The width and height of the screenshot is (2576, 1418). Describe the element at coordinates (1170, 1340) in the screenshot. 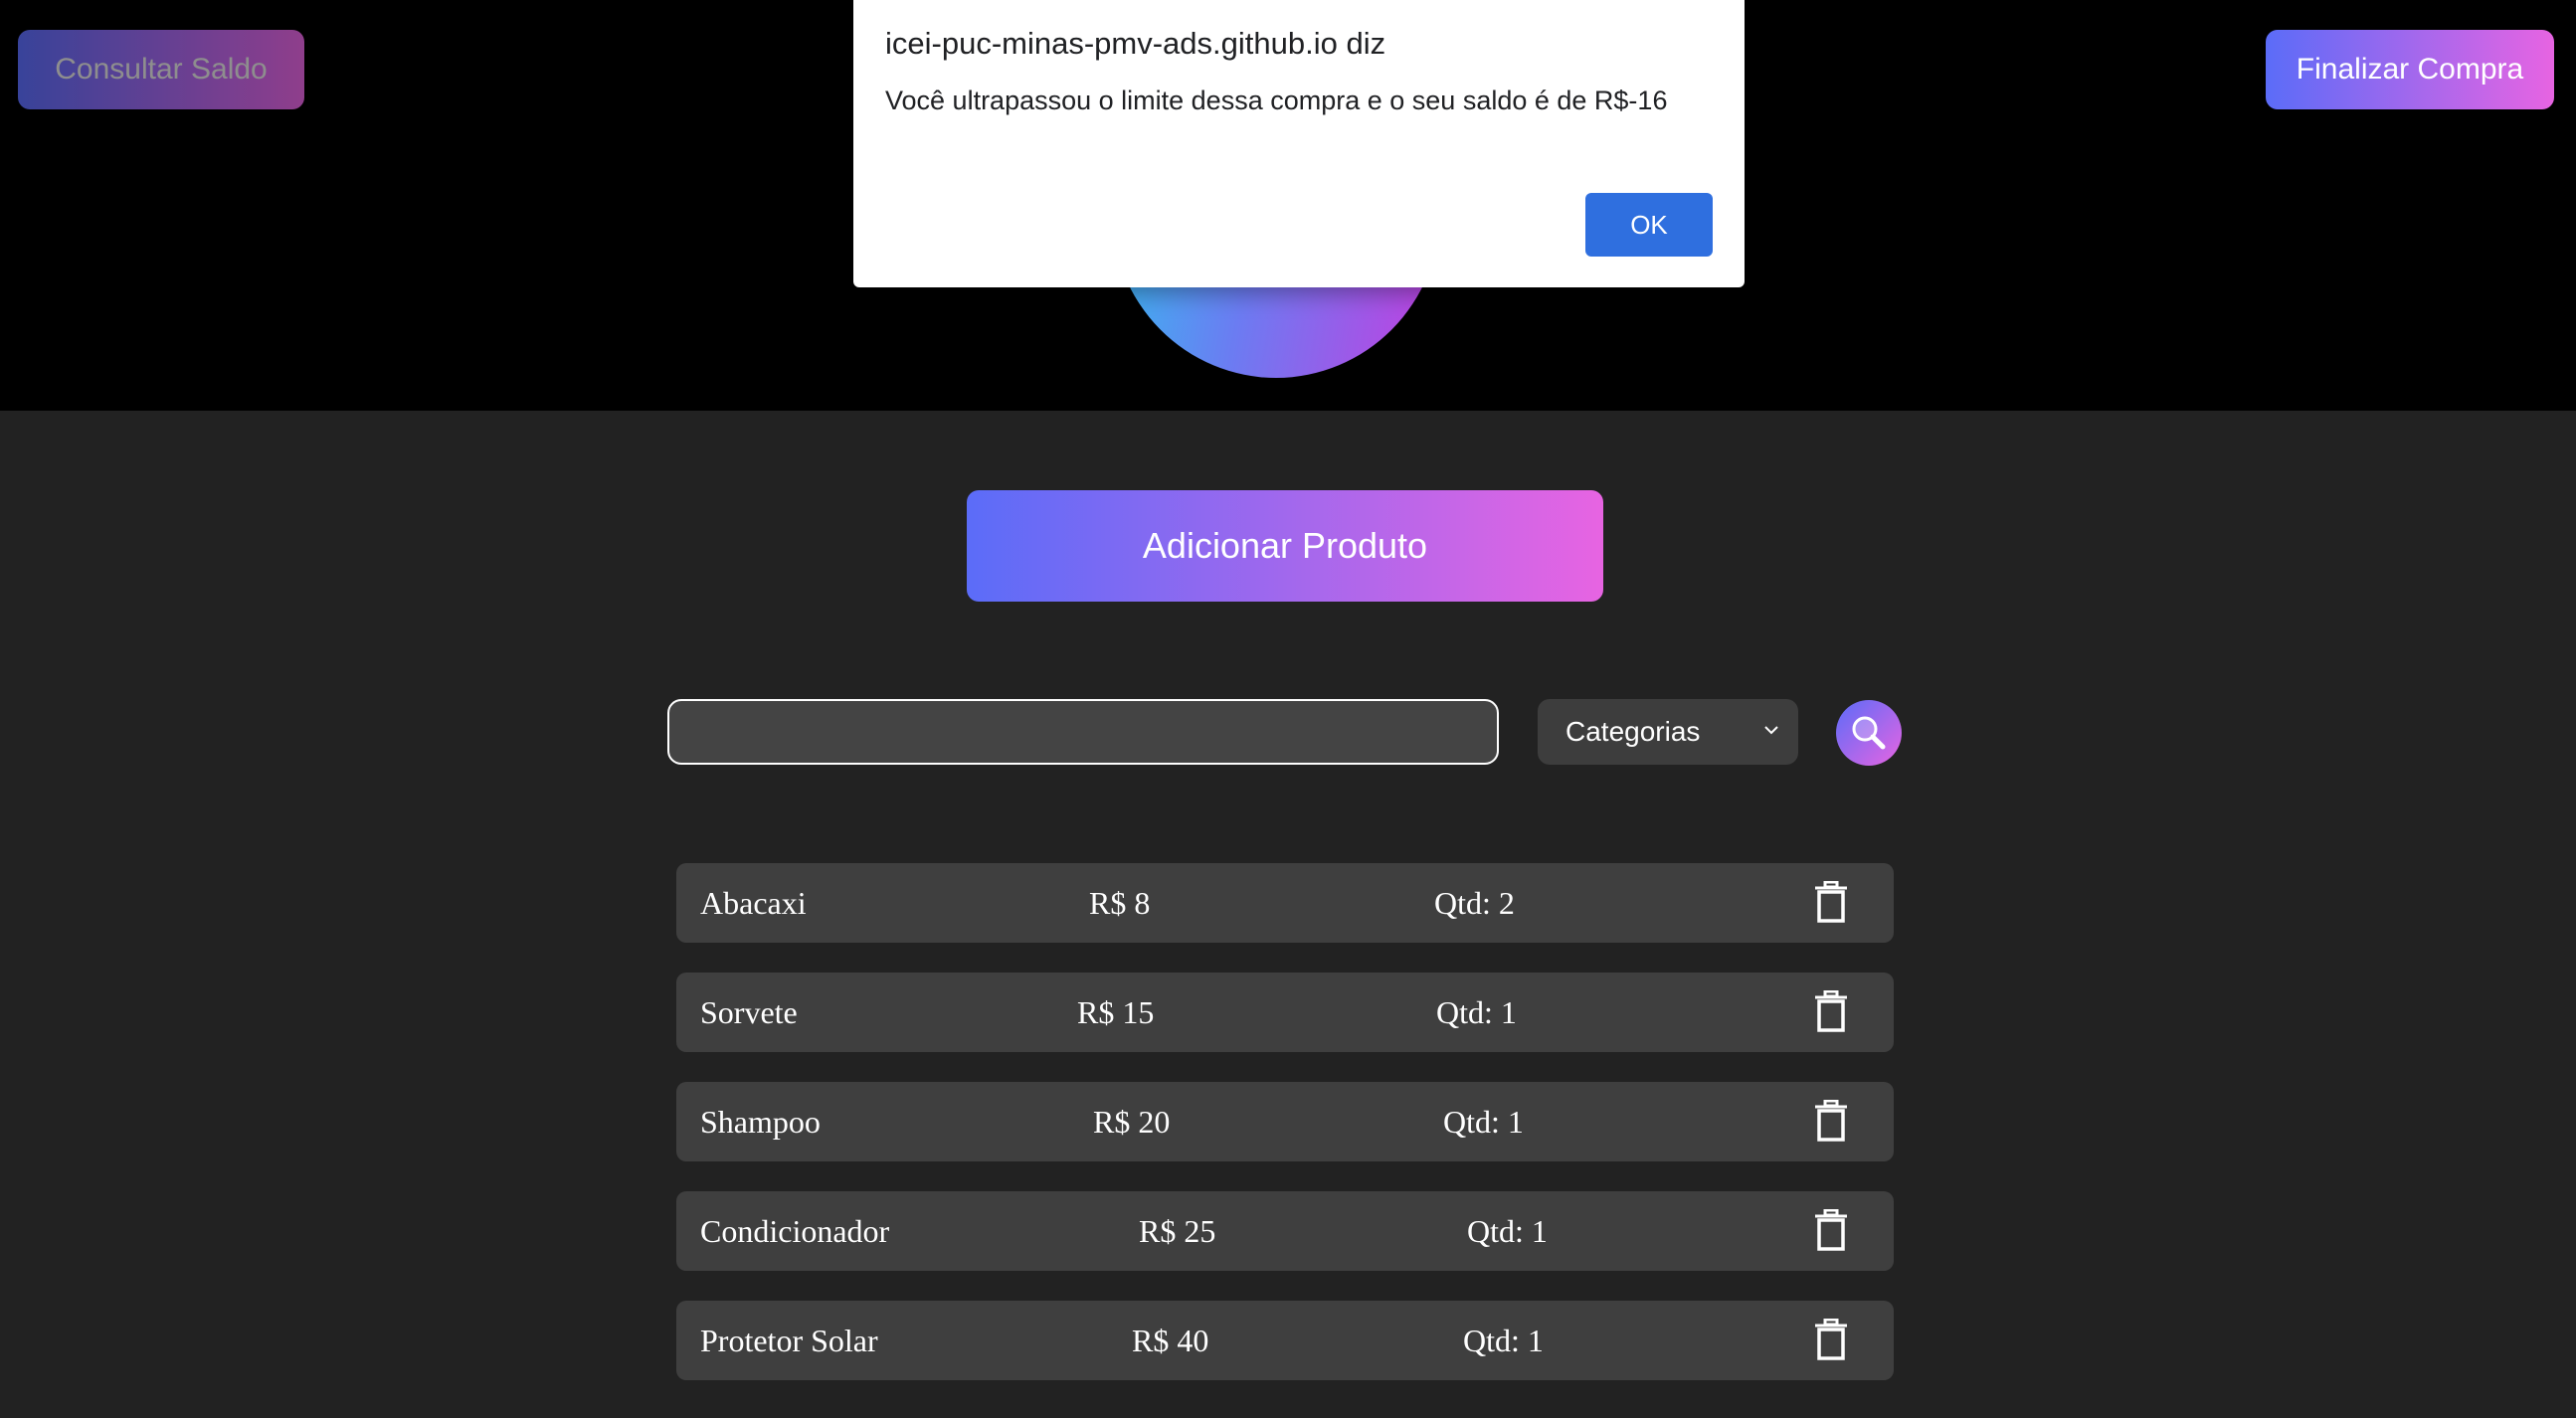

I see `product-price: R$ 40` at that location.